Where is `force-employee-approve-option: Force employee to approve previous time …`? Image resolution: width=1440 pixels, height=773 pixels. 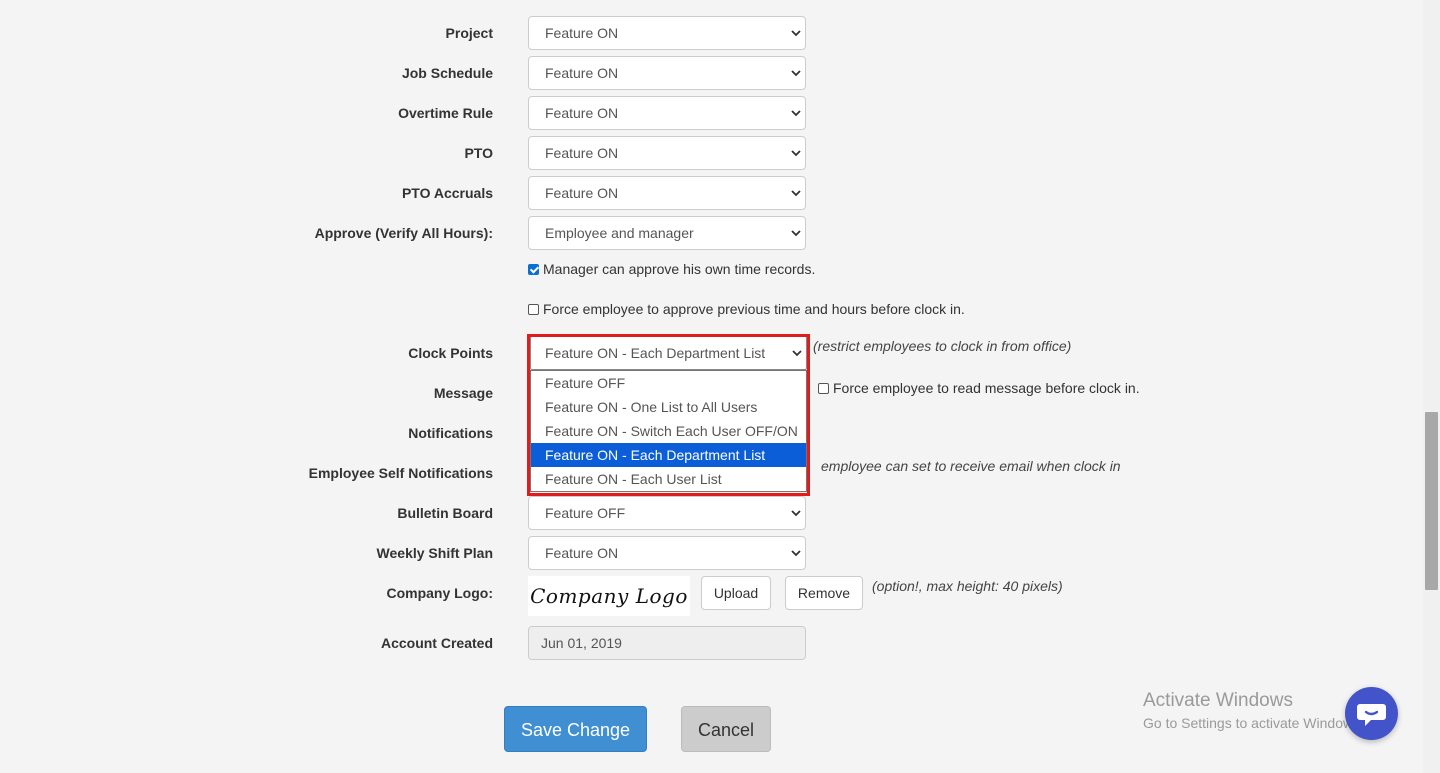 force-employee-approve-option: Force employee to approve previous time … is located at coordinates (746, 309).